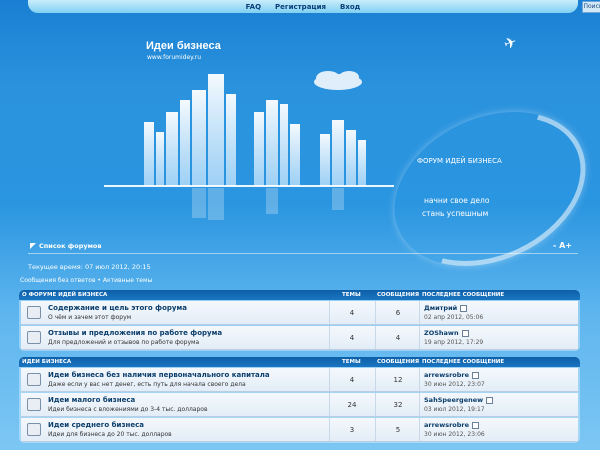 Image resolution: width=600 pixels, height=450 pixels. Describe the element at coordinates (183, 46) in the screenshot. I see `site-title: Идеи бизнеса` at that location.